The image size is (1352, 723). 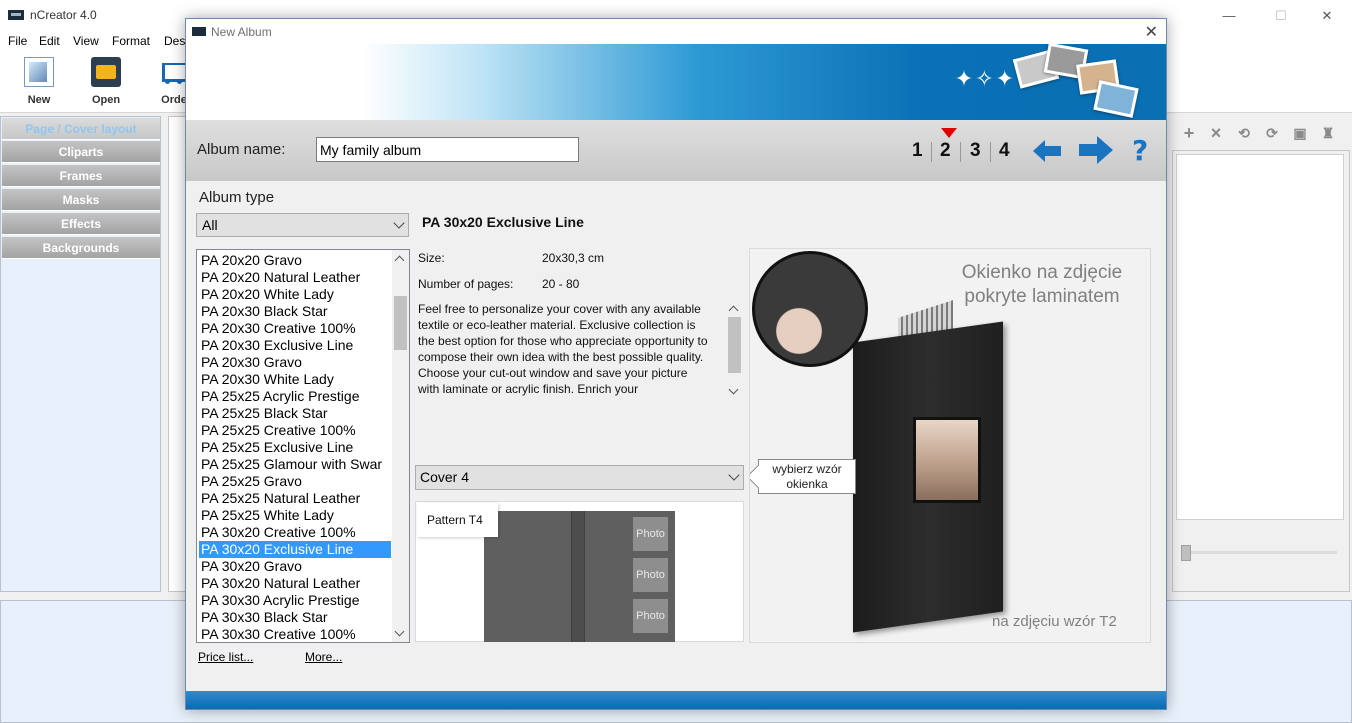 What do you see at coordinates (106, 100) in the screenshot?
I see `open-button-label: Open` at bounding box center [106, 100].